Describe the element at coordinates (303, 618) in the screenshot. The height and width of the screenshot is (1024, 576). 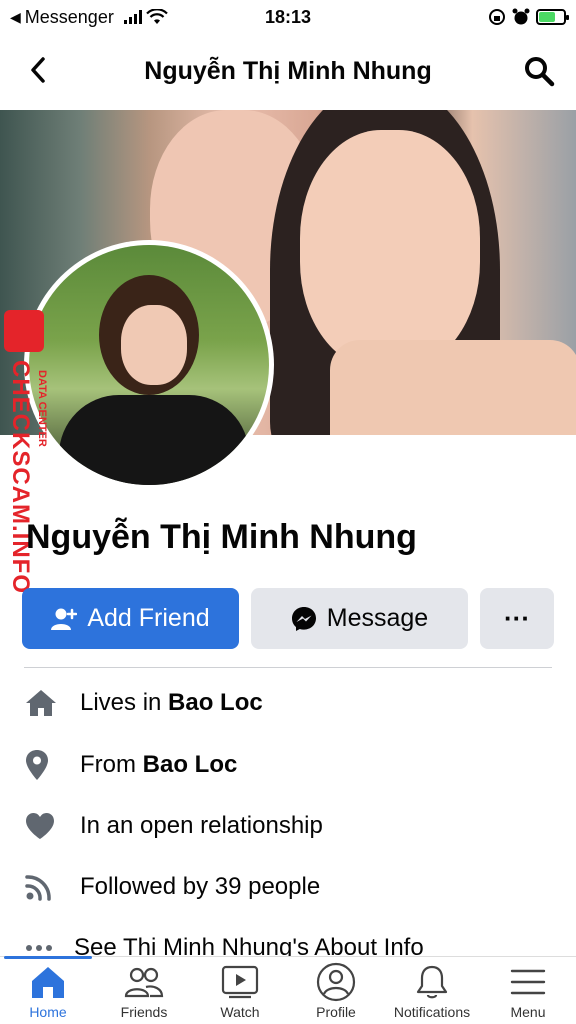
I see `messenger-icon` at that location.